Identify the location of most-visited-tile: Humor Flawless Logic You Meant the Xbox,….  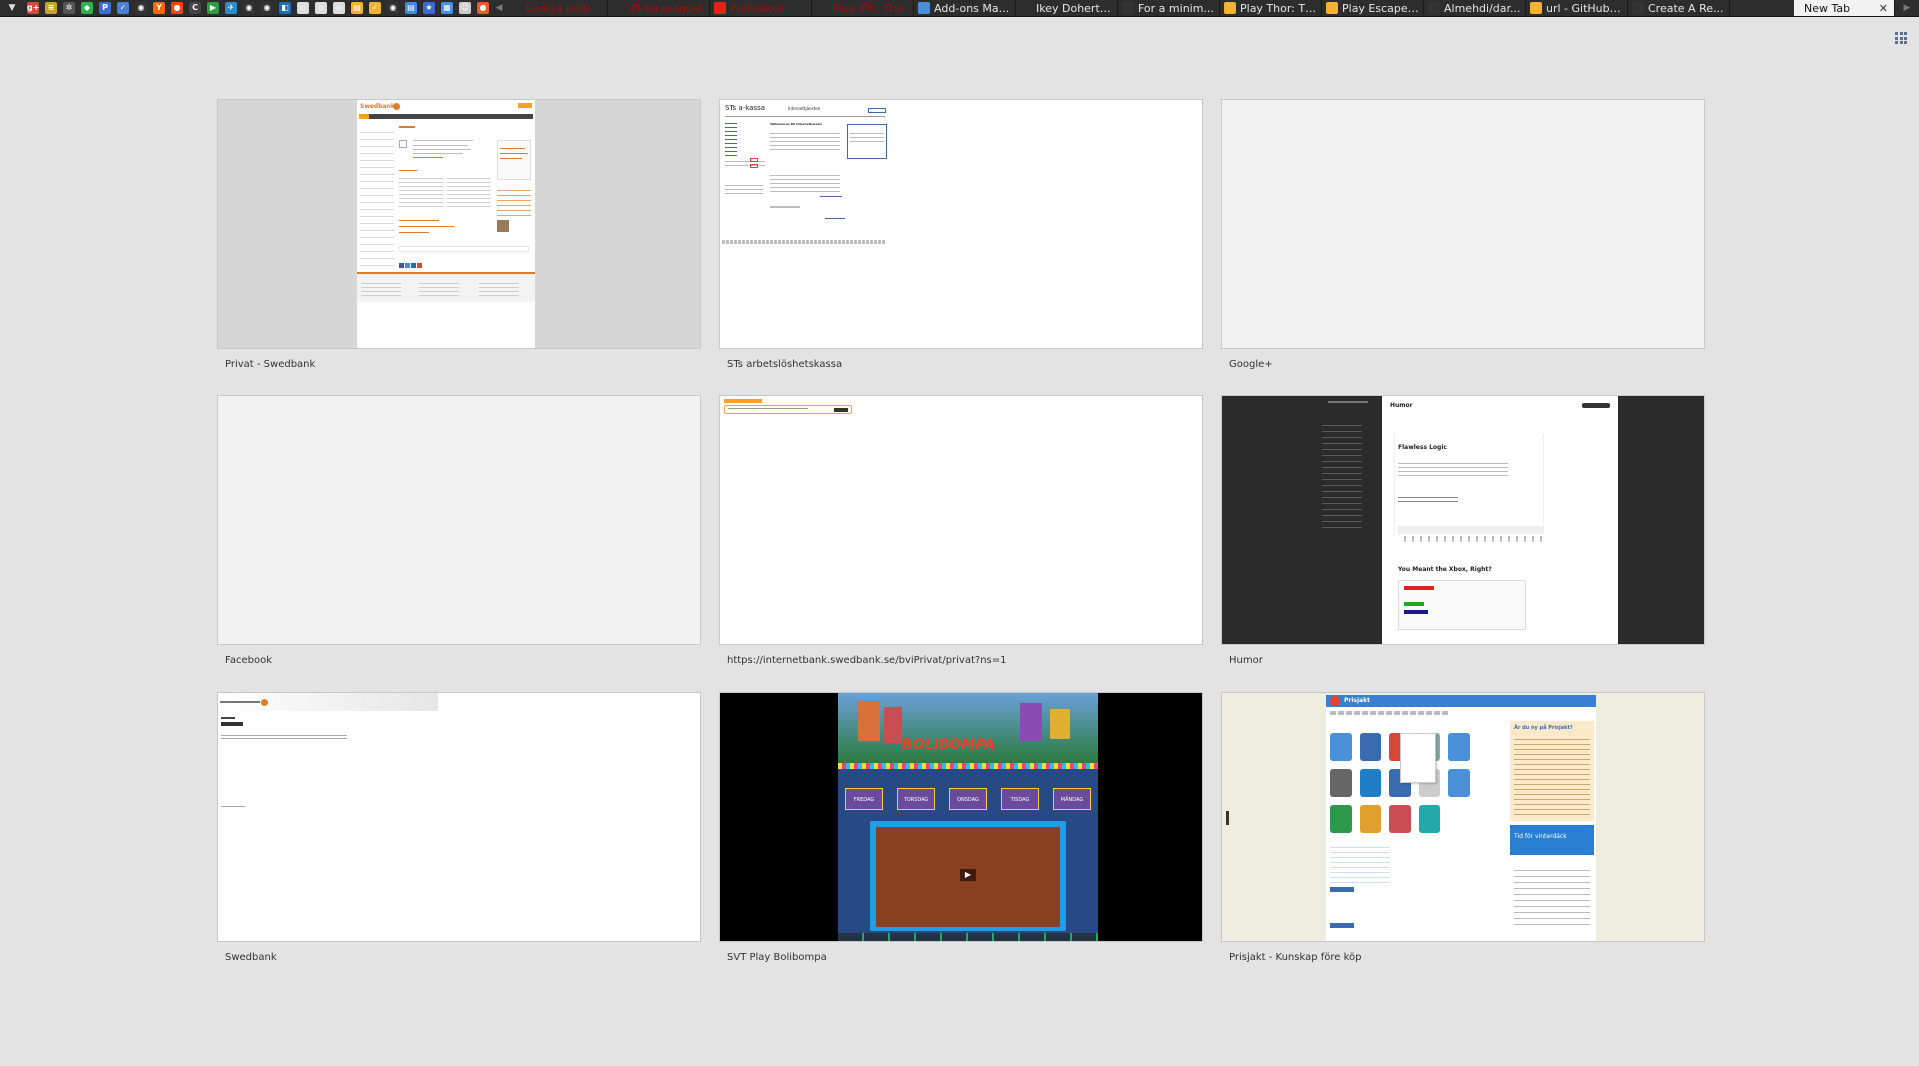
(1463, 530).